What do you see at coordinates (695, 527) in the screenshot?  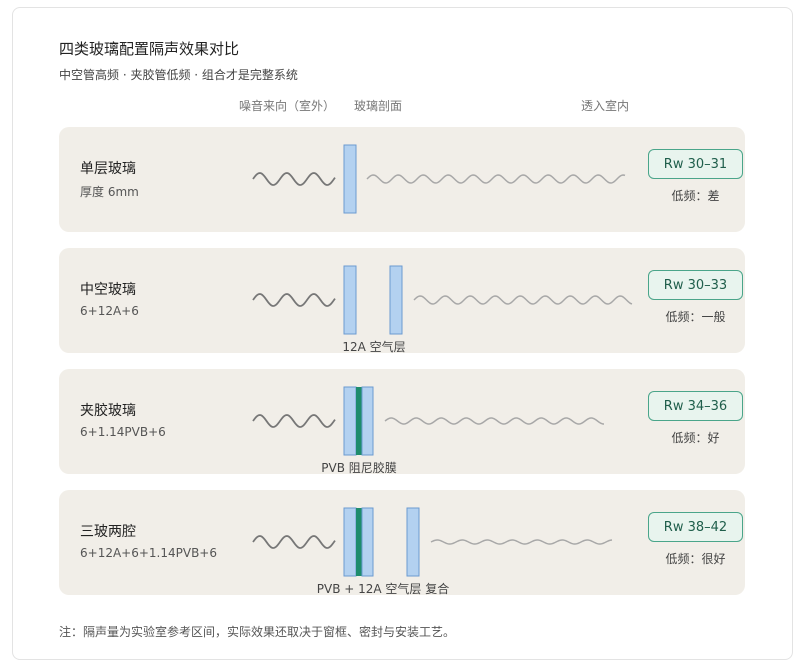 I see `rw-badge: Rw 38–42` at bounding box center [695, 527].